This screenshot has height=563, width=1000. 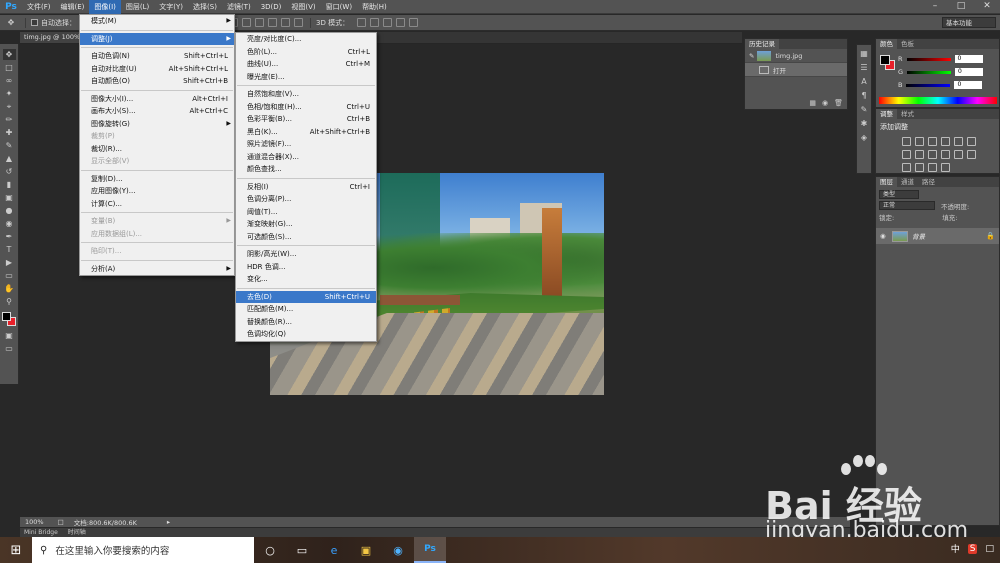 I want to click on distribute-center-icon, so click(x=272, y=22).